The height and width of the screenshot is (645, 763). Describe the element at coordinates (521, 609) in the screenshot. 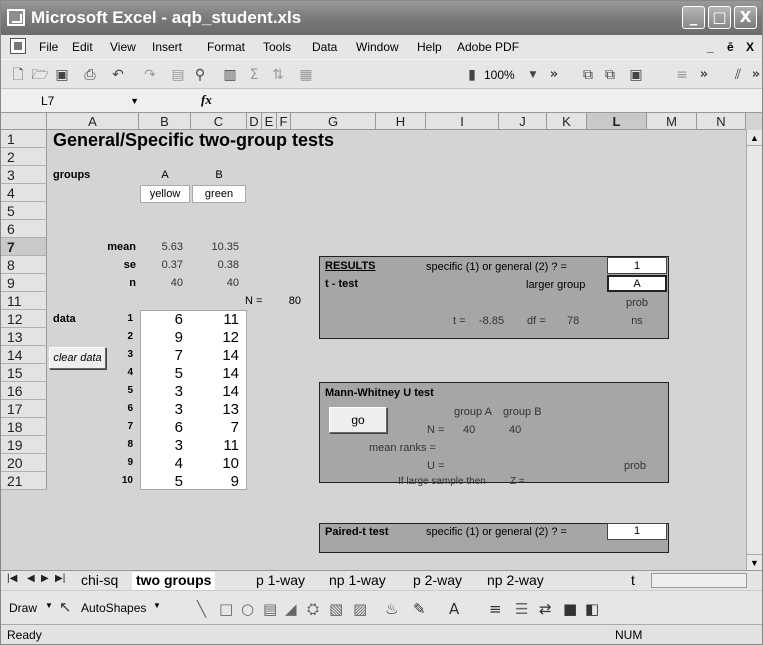

I see `dash-style-icon: ☰` at that location.